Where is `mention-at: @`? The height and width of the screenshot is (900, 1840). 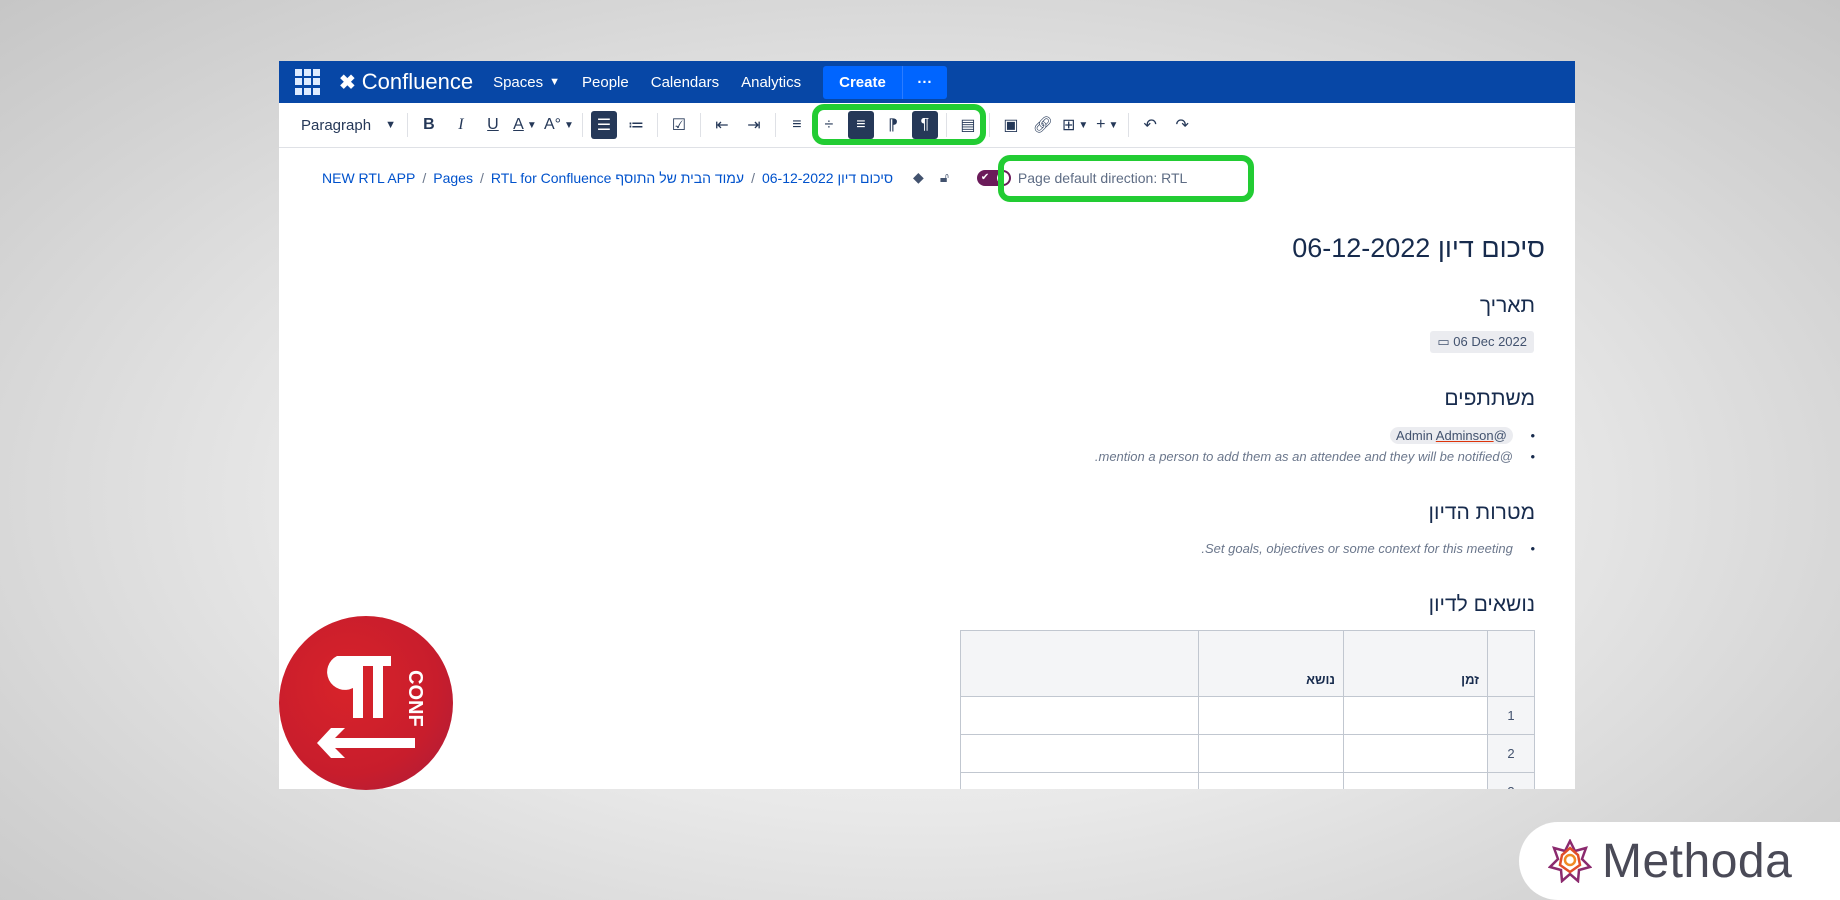 mention-at: @ is located at coordinates (1500, 435).